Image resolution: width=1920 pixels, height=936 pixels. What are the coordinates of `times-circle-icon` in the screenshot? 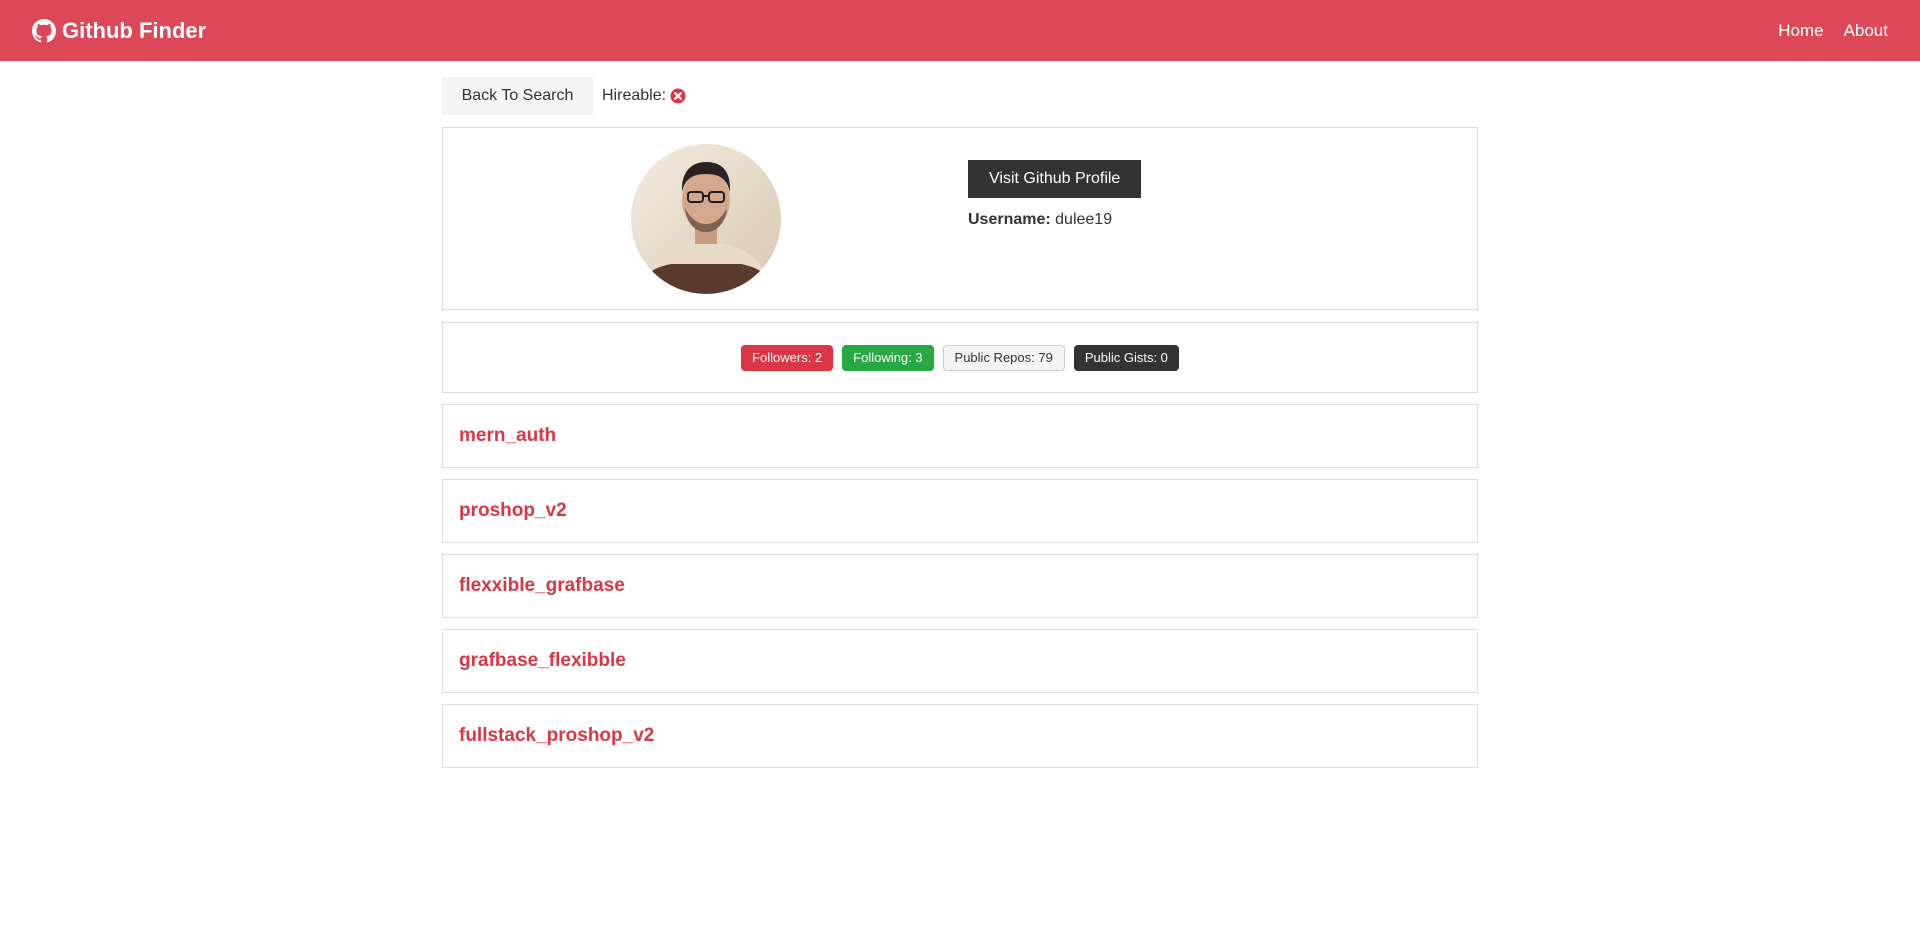 It's located at (678, 96).